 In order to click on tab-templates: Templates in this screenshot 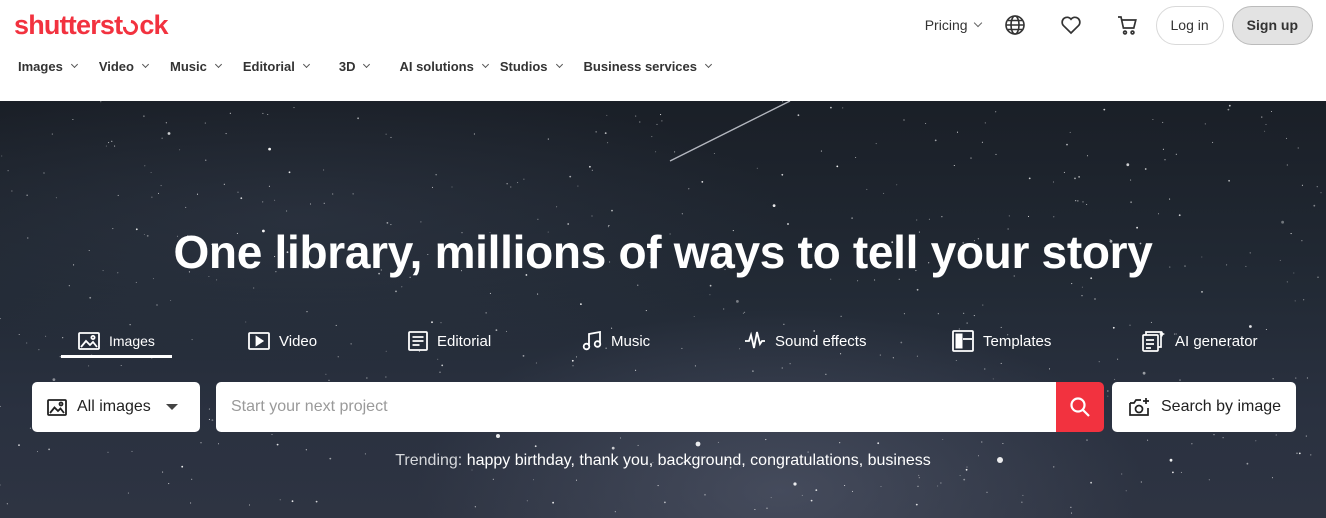, I will do `click(1001, 341)`.